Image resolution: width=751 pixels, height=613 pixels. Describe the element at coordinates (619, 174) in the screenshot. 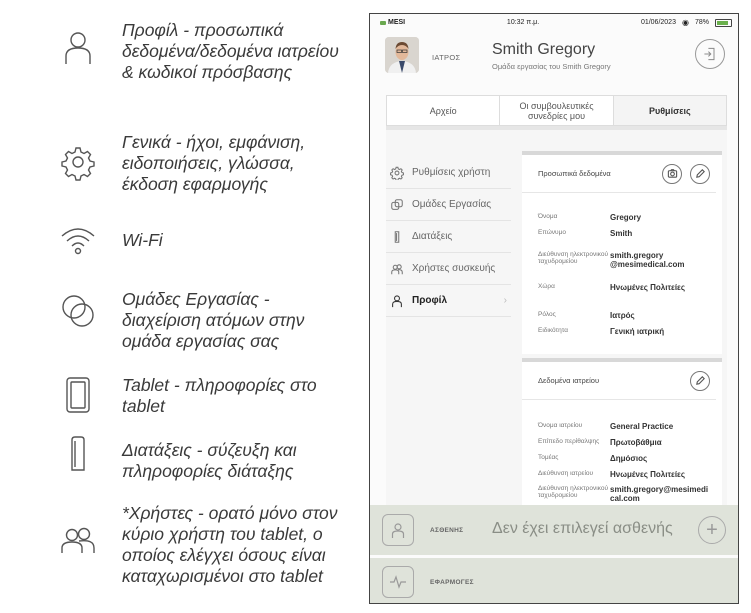

I see `card-header: Προσωπικά δεδομένα` at that location.